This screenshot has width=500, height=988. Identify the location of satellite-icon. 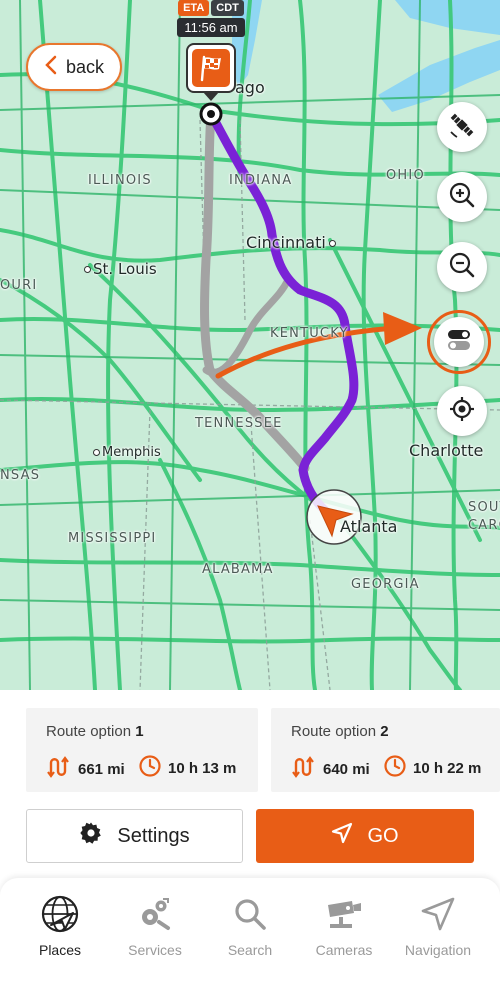
(462, 127).